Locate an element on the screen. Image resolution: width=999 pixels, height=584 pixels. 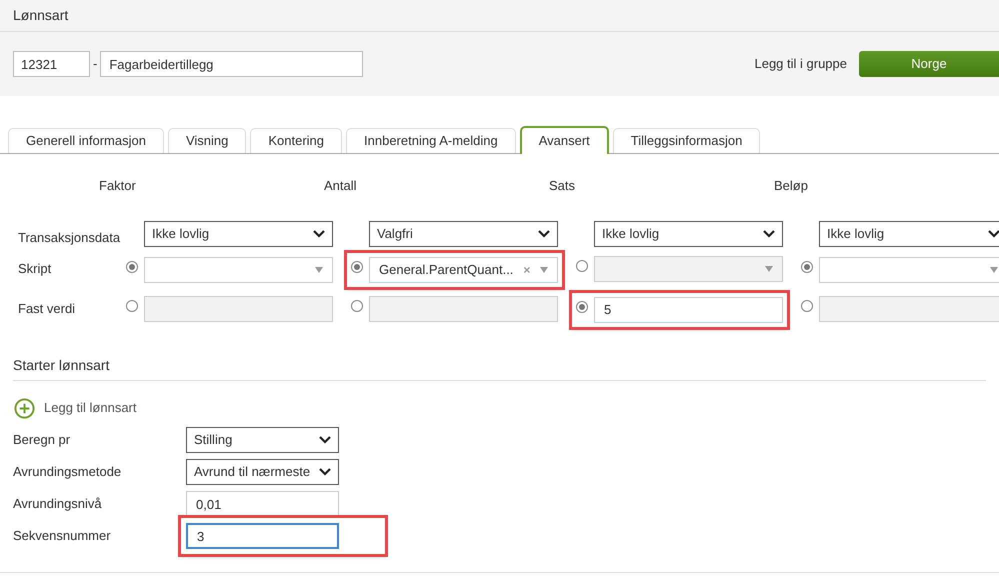
select-field: Avrund til nærmeste is located at coordinates (262, 472).